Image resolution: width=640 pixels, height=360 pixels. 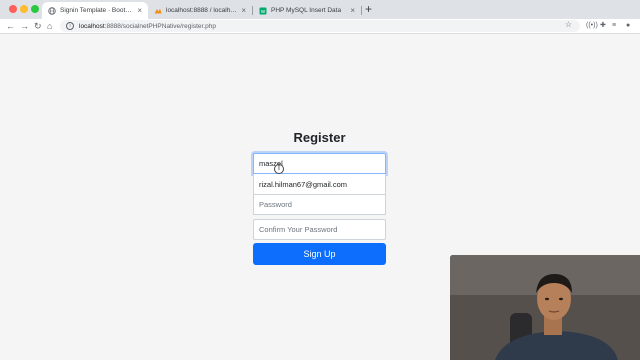 What do you see at coordinates (361, 10) in the screenshot?
I see `tab-divider` at bounding box center [361, 10].